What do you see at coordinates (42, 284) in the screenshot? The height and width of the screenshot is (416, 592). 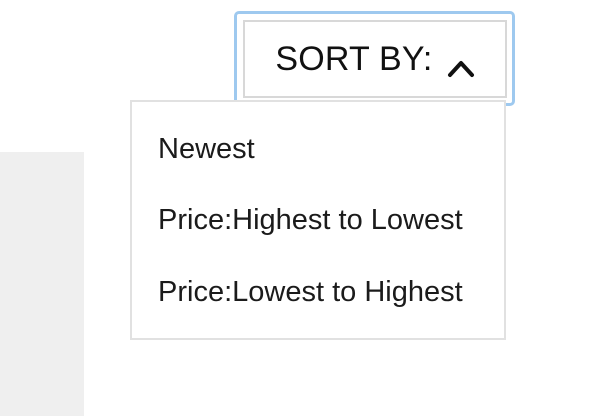 I see `product-image-placeholder` at bounding box center [42, 284].